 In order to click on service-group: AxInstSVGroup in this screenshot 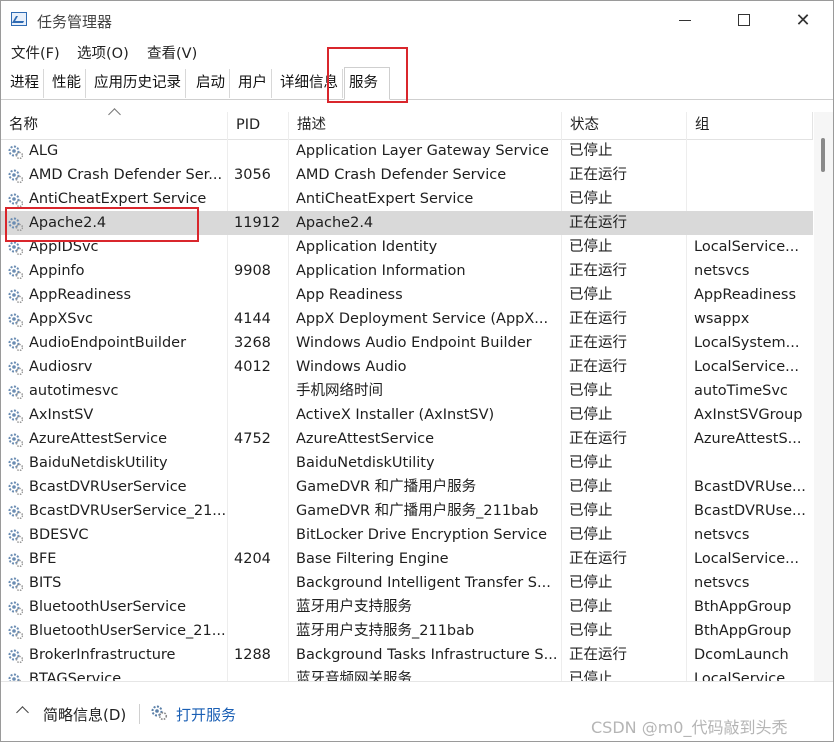, I will do `click(748, 415)`.